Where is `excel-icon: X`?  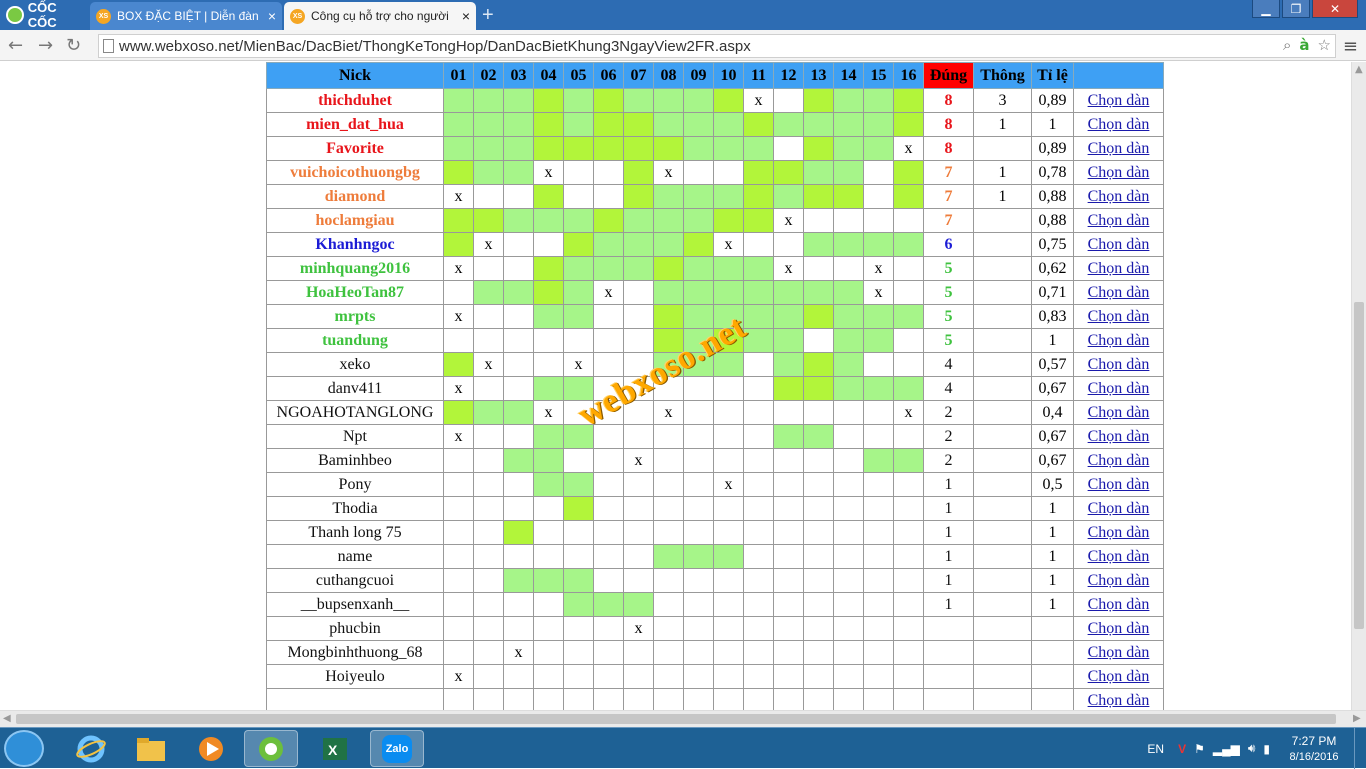 excel-icon: X is located at coordinates (335, 748).